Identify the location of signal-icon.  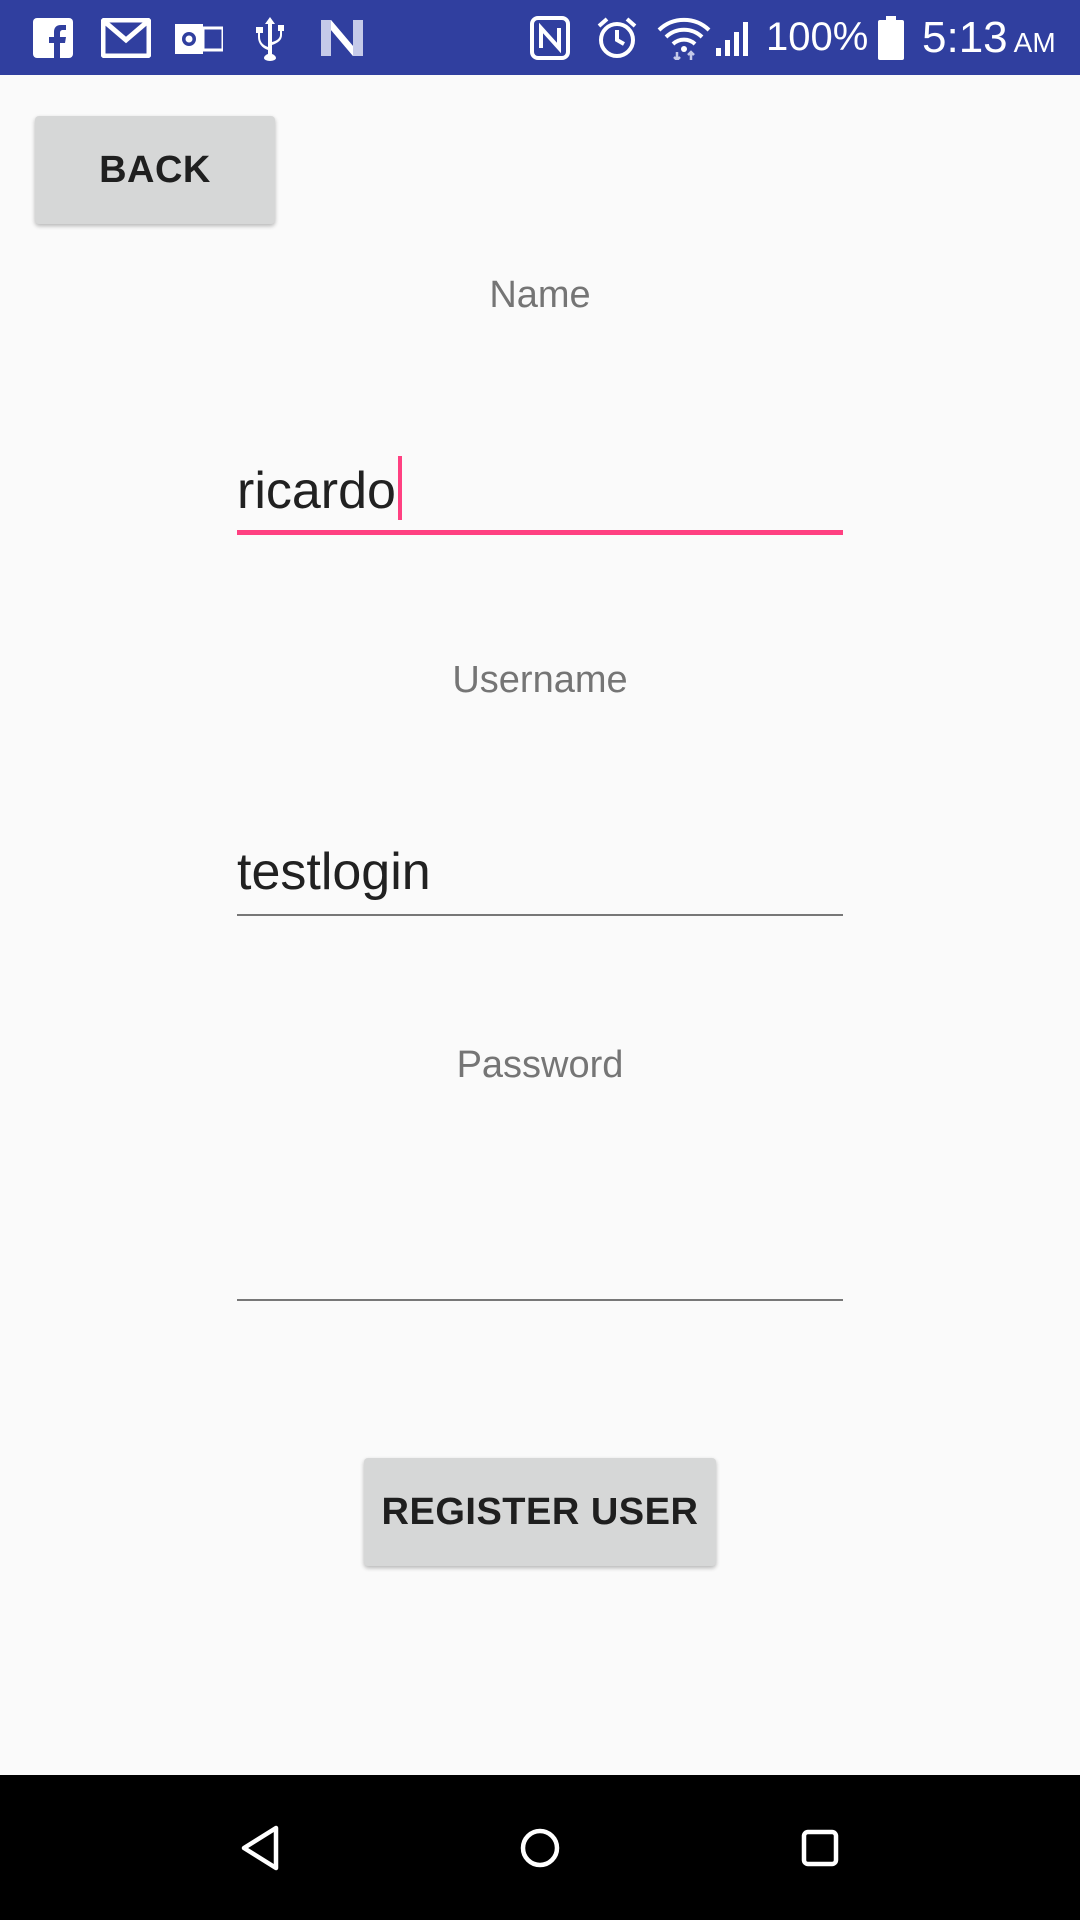
(734, 37).